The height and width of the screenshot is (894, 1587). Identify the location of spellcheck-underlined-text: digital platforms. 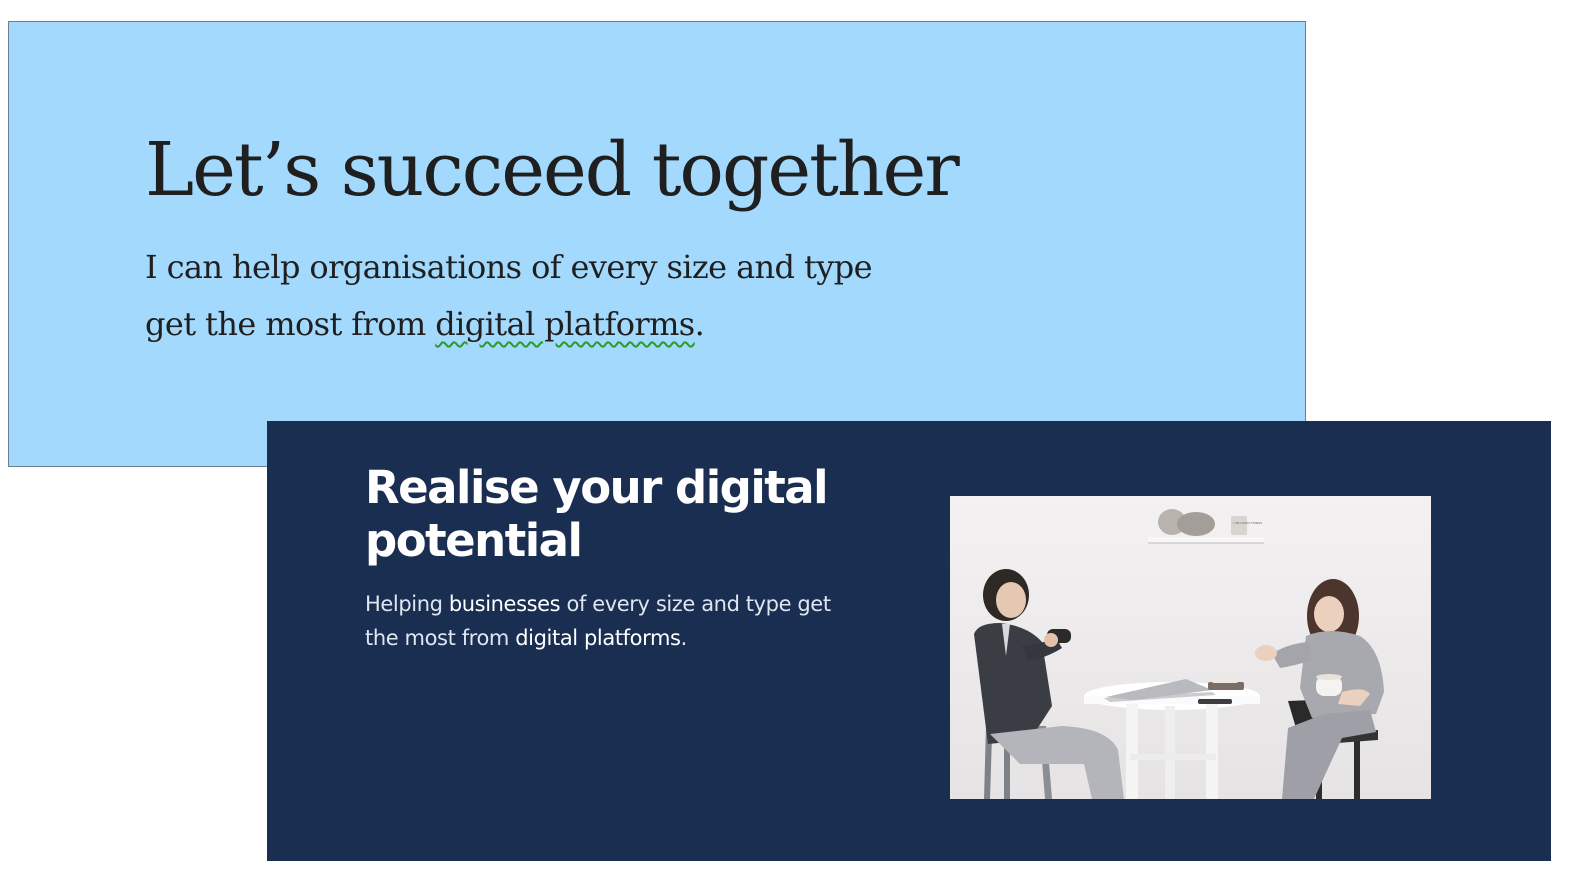
(565, 324).